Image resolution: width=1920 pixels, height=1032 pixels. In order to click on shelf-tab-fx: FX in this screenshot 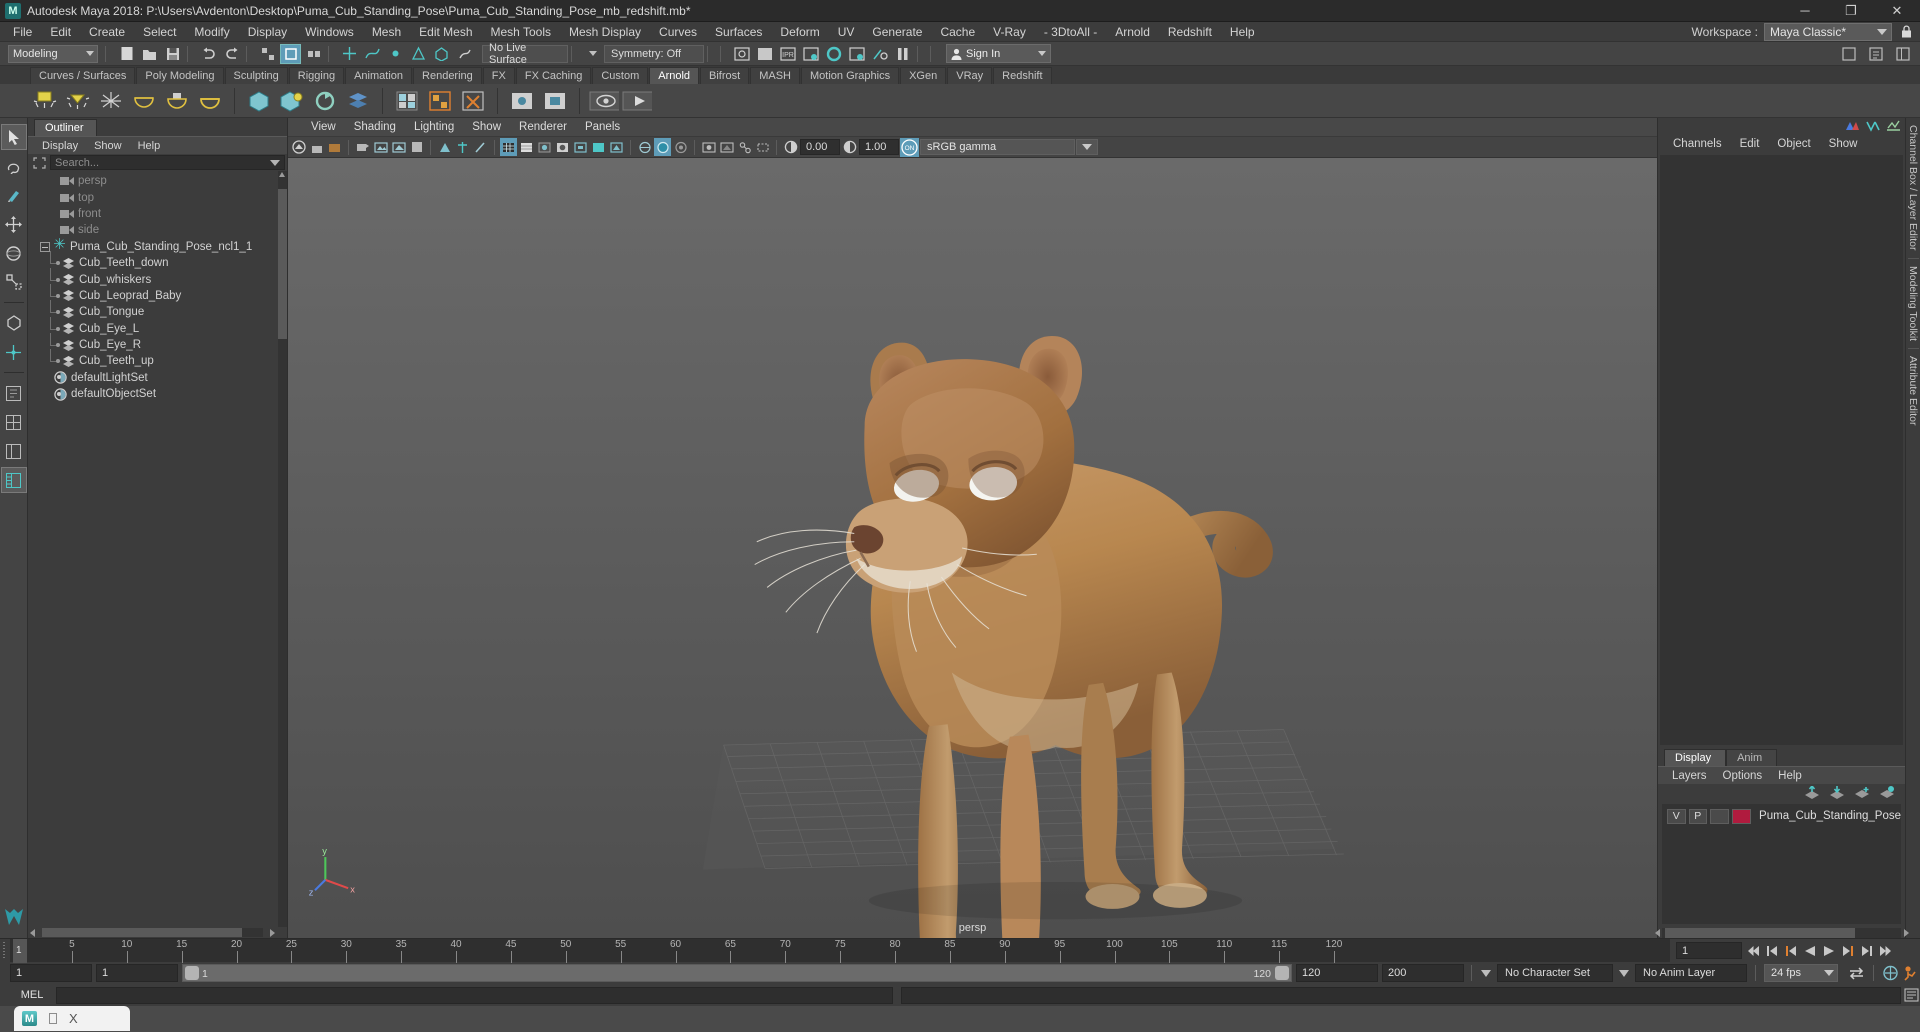, I will do `click(498, 75)`.